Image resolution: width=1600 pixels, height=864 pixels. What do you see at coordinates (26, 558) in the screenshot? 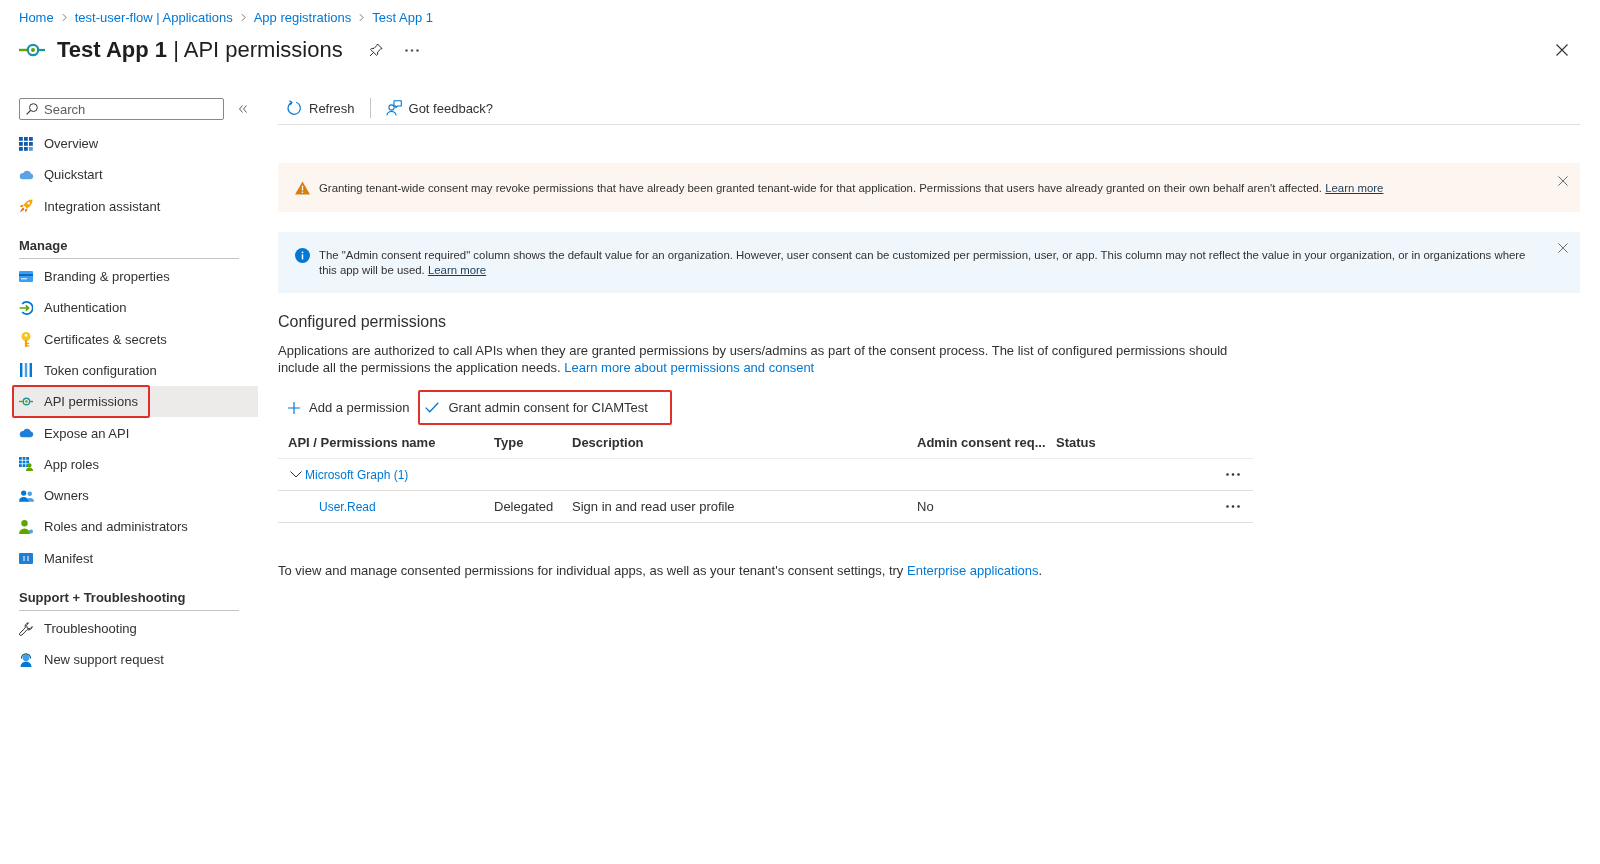
I see `code-box-icon` at bounding box center [26, 558].